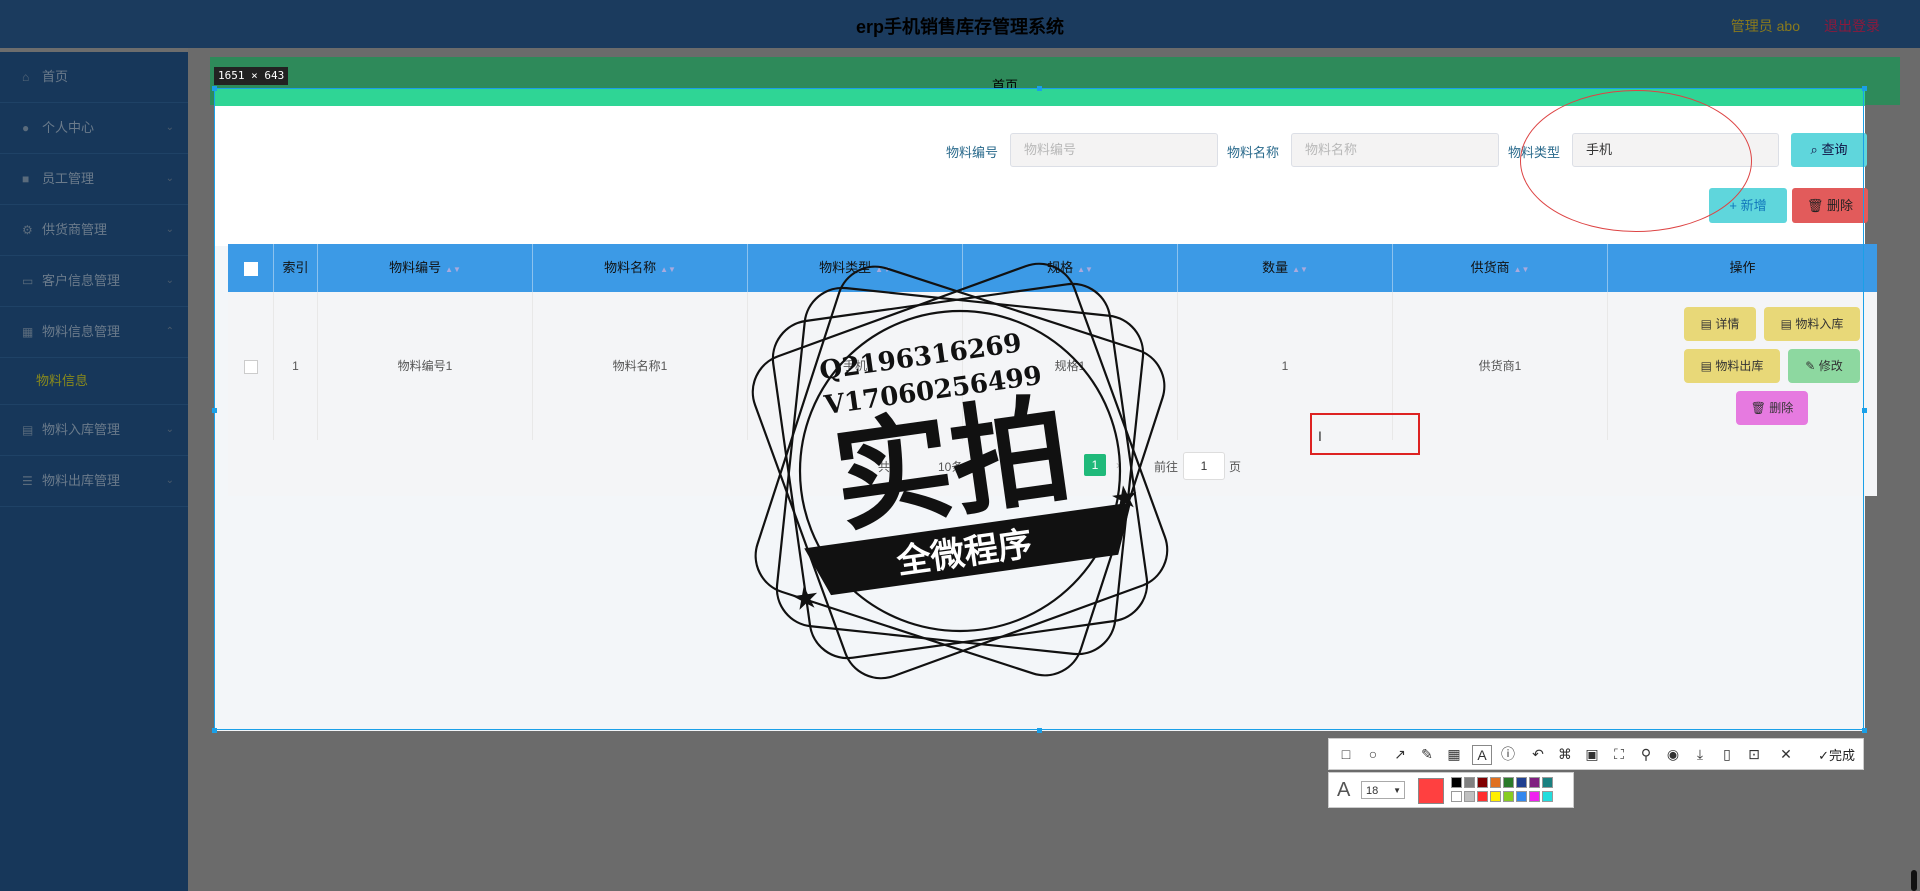 The height and width of the screenshot is (891, 1920). What do you see at coordinates (1114, 150) in the screenshot?
I see `material-code-input: 物料编号` at bounding box center [1114, 150].